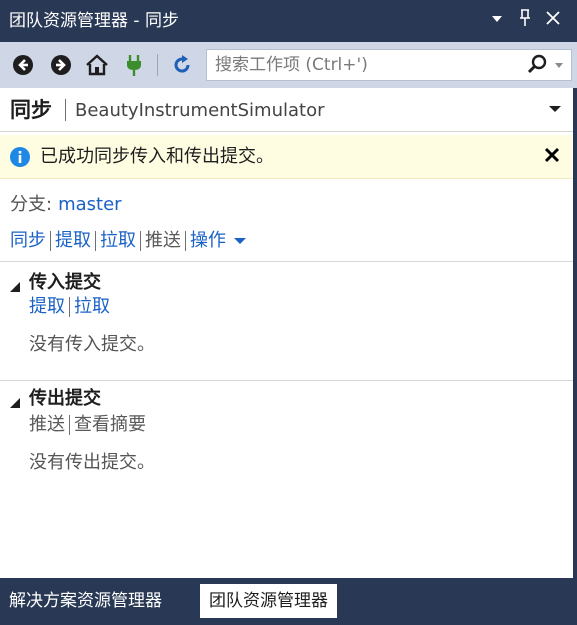 The height and width of the screenshot is (625, 577). I want to click on branch-link: master, so click(89, 204).